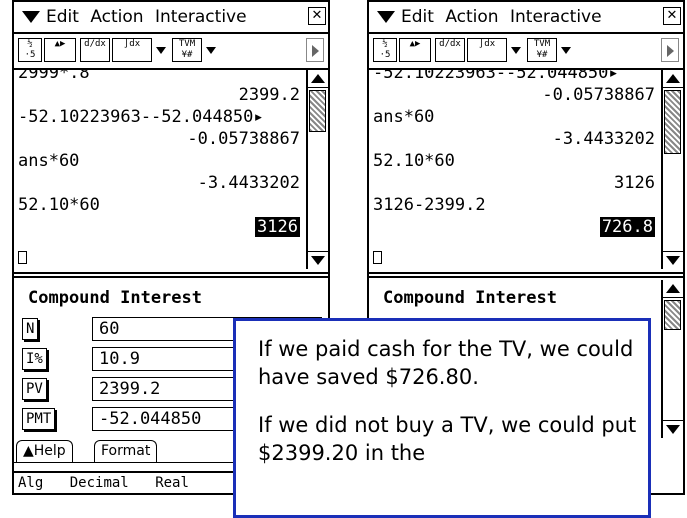  I want to click on highlighted-result: 726.8, so click(627, 227).